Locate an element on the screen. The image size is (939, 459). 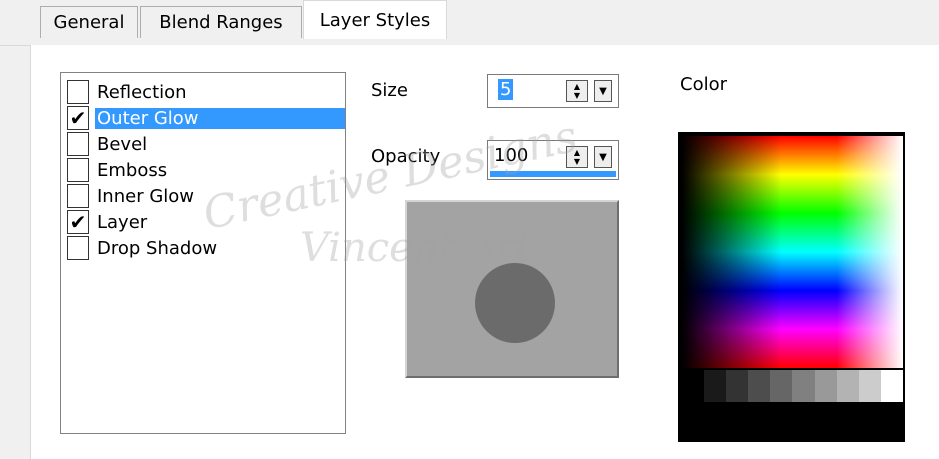
list-item-inner-glow: Inner Glow is located at coordinates (131, 196).